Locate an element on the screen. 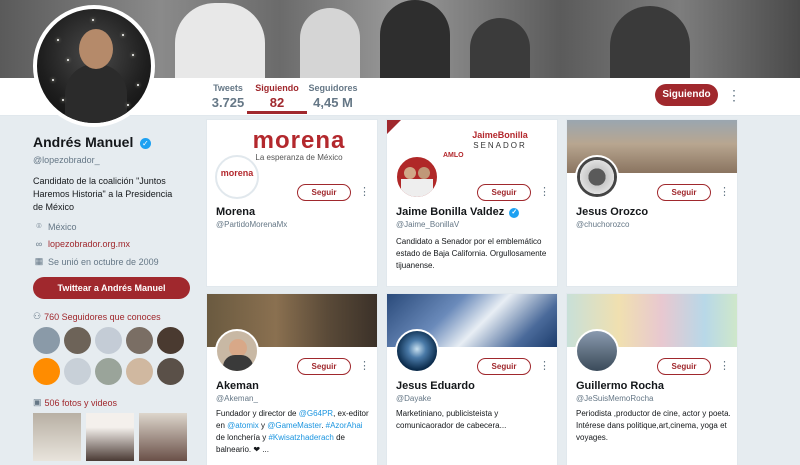 The image size is (800, 465). followers-you-know-link: ⚇ 760 Seguidores que conoces is located at coordinates (113, 316).